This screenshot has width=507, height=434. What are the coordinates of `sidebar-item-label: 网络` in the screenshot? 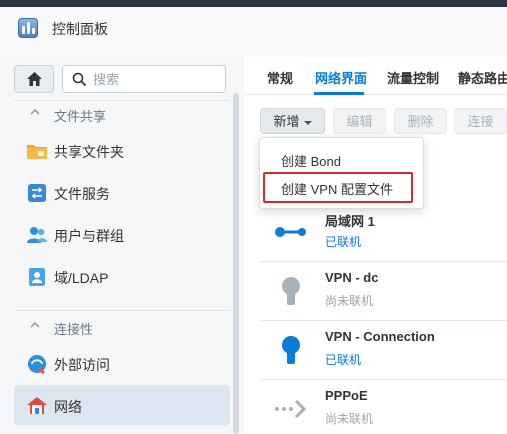 It's located at (68, 407).